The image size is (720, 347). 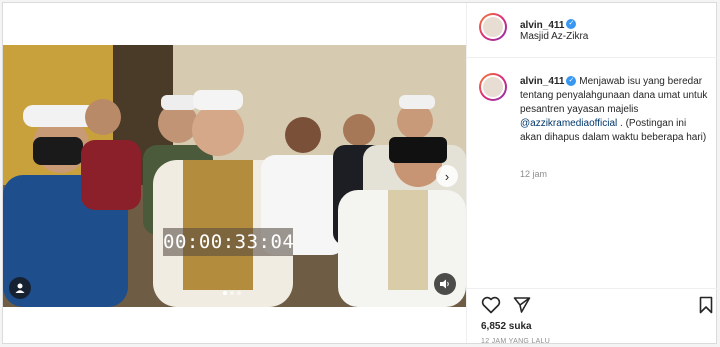 What do you see at coordinates (542, 25) in the screenshot?
I see `username-link: alvin_411` at bounding box center [542, 25].